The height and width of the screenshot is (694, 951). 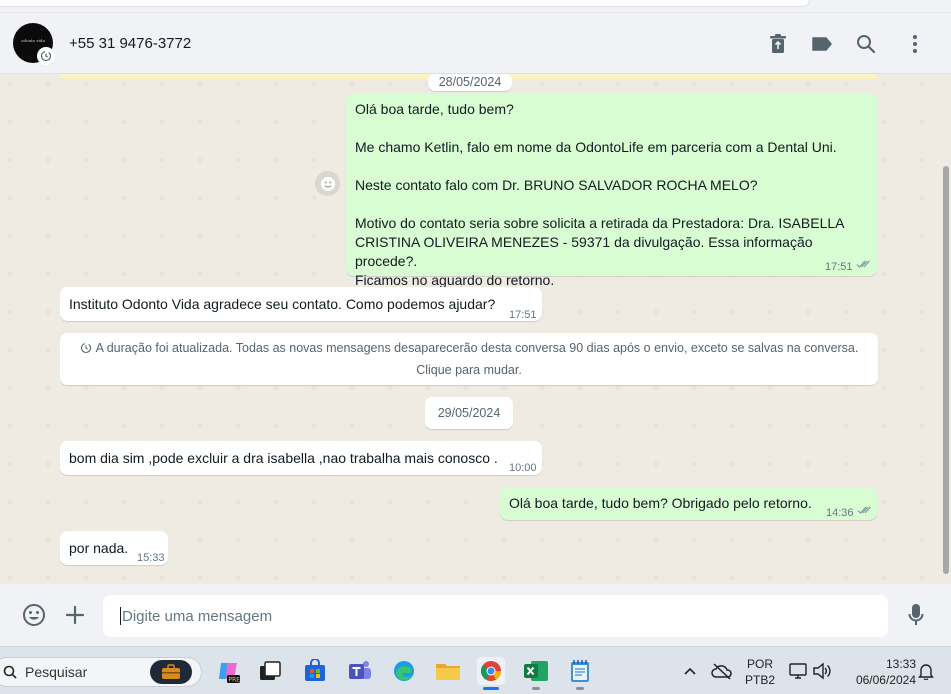 I want to click on onedrive-offline-icon, so click(x=722, y=671).